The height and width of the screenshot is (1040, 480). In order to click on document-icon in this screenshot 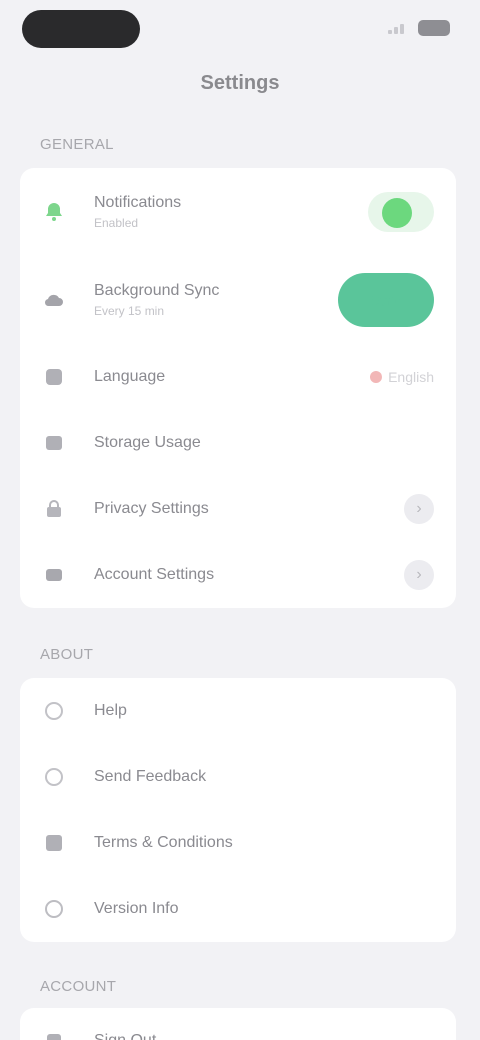, I will do `click(54, 843)`.